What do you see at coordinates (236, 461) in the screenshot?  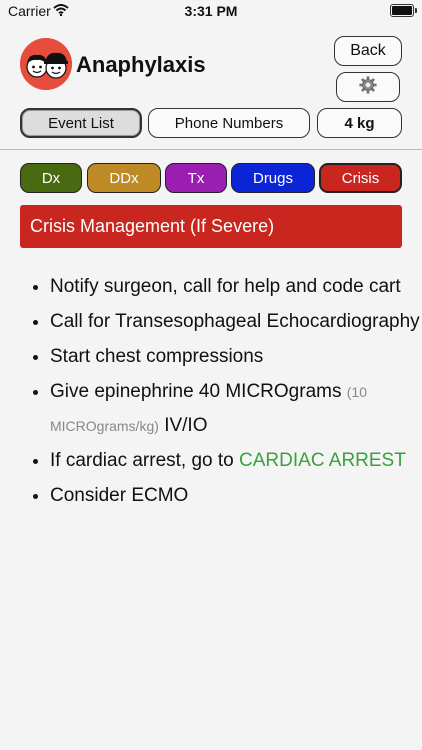 I see `list-item: If cardiac arrest, go to CARDIAC ARREST` at bounding box center [236, 461].